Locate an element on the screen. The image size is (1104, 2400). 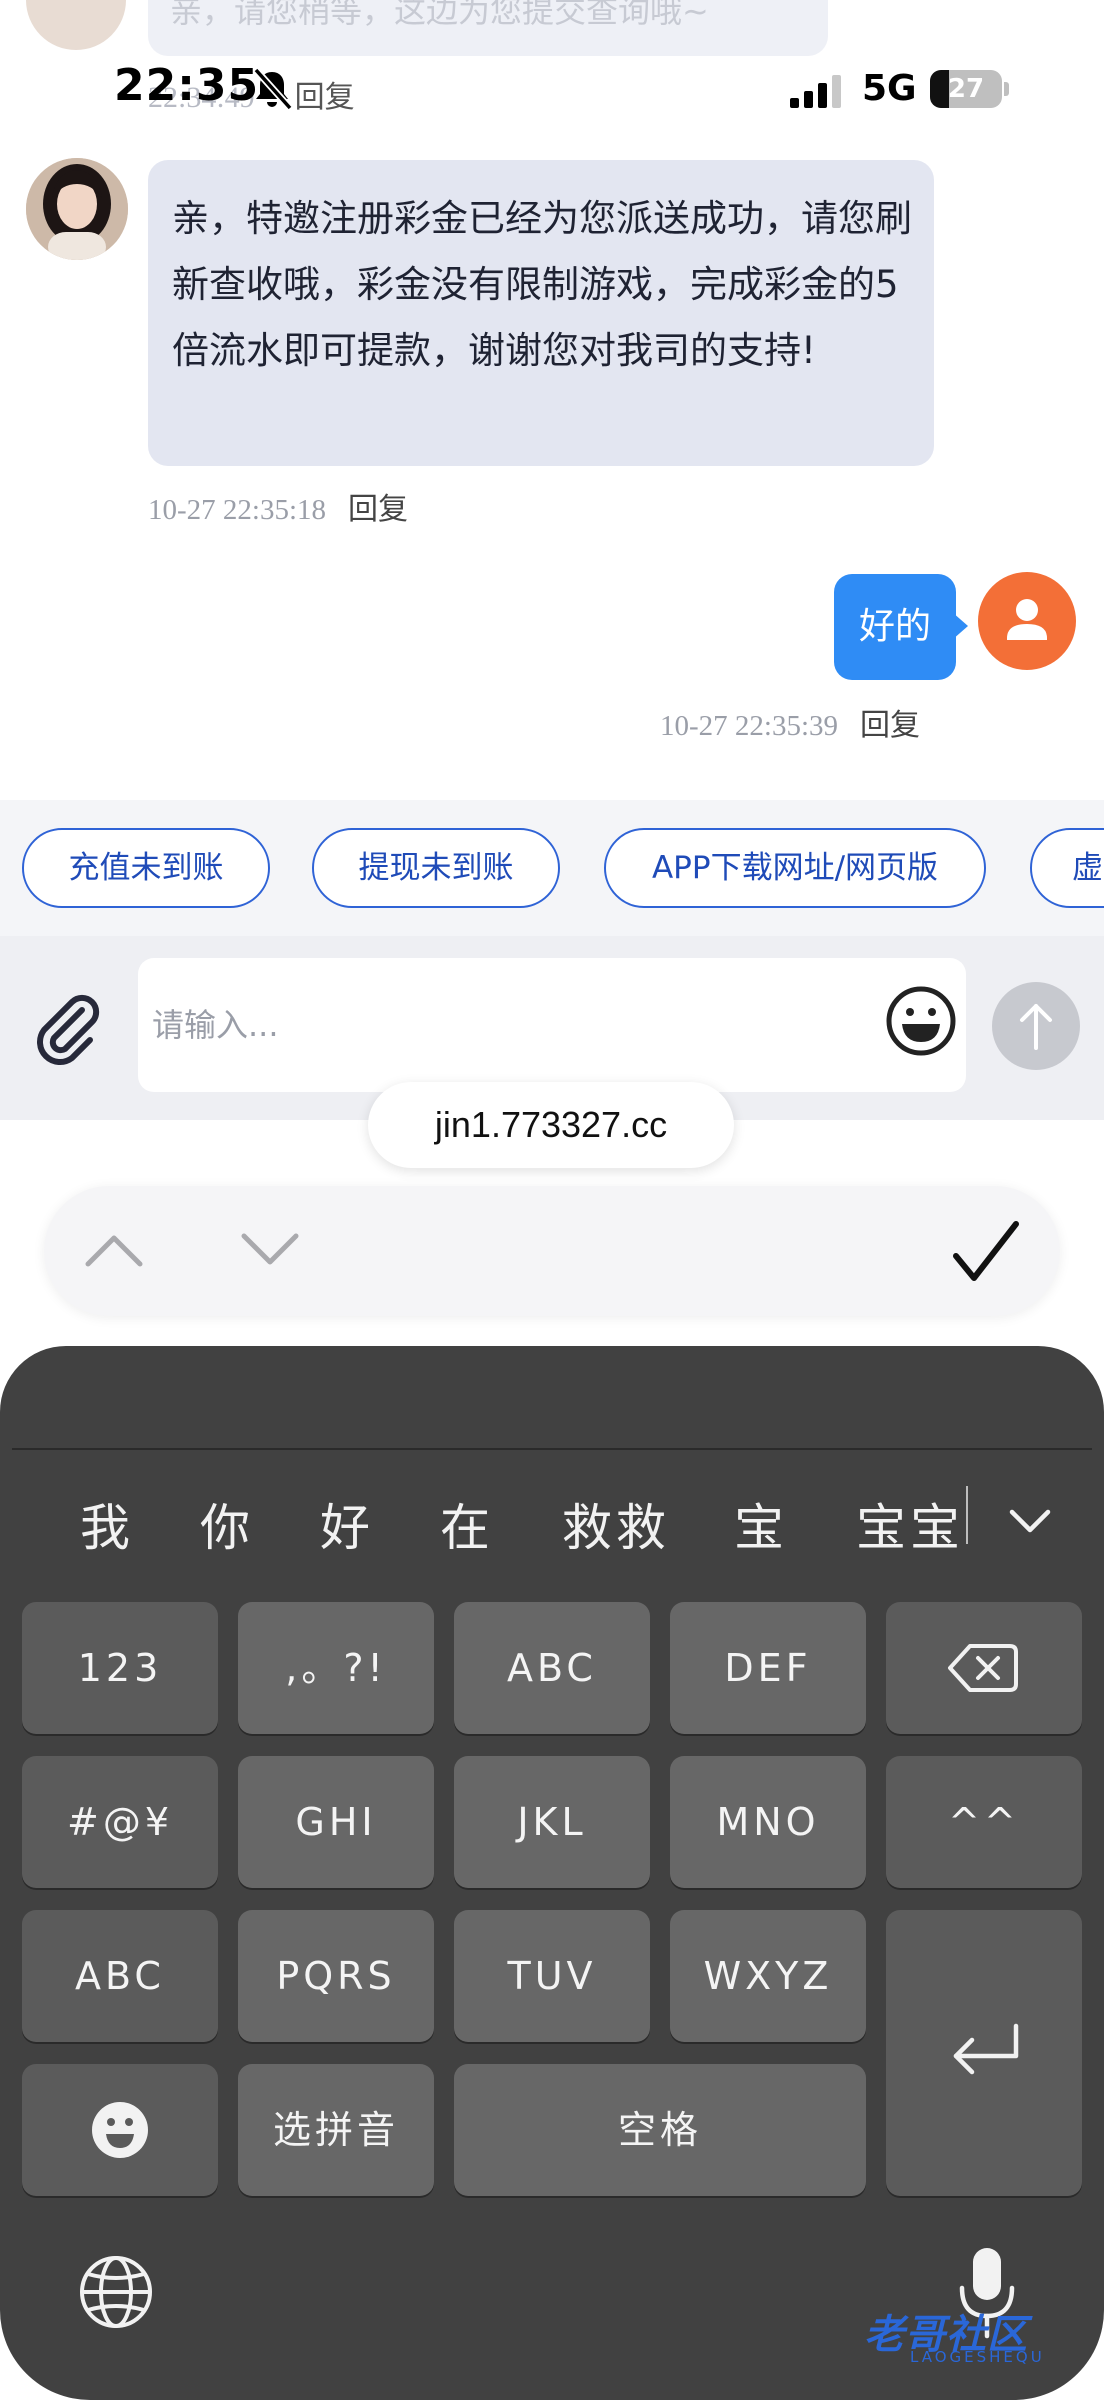
key-kaomoji: ^^ is located at coordinates (984, 1822).